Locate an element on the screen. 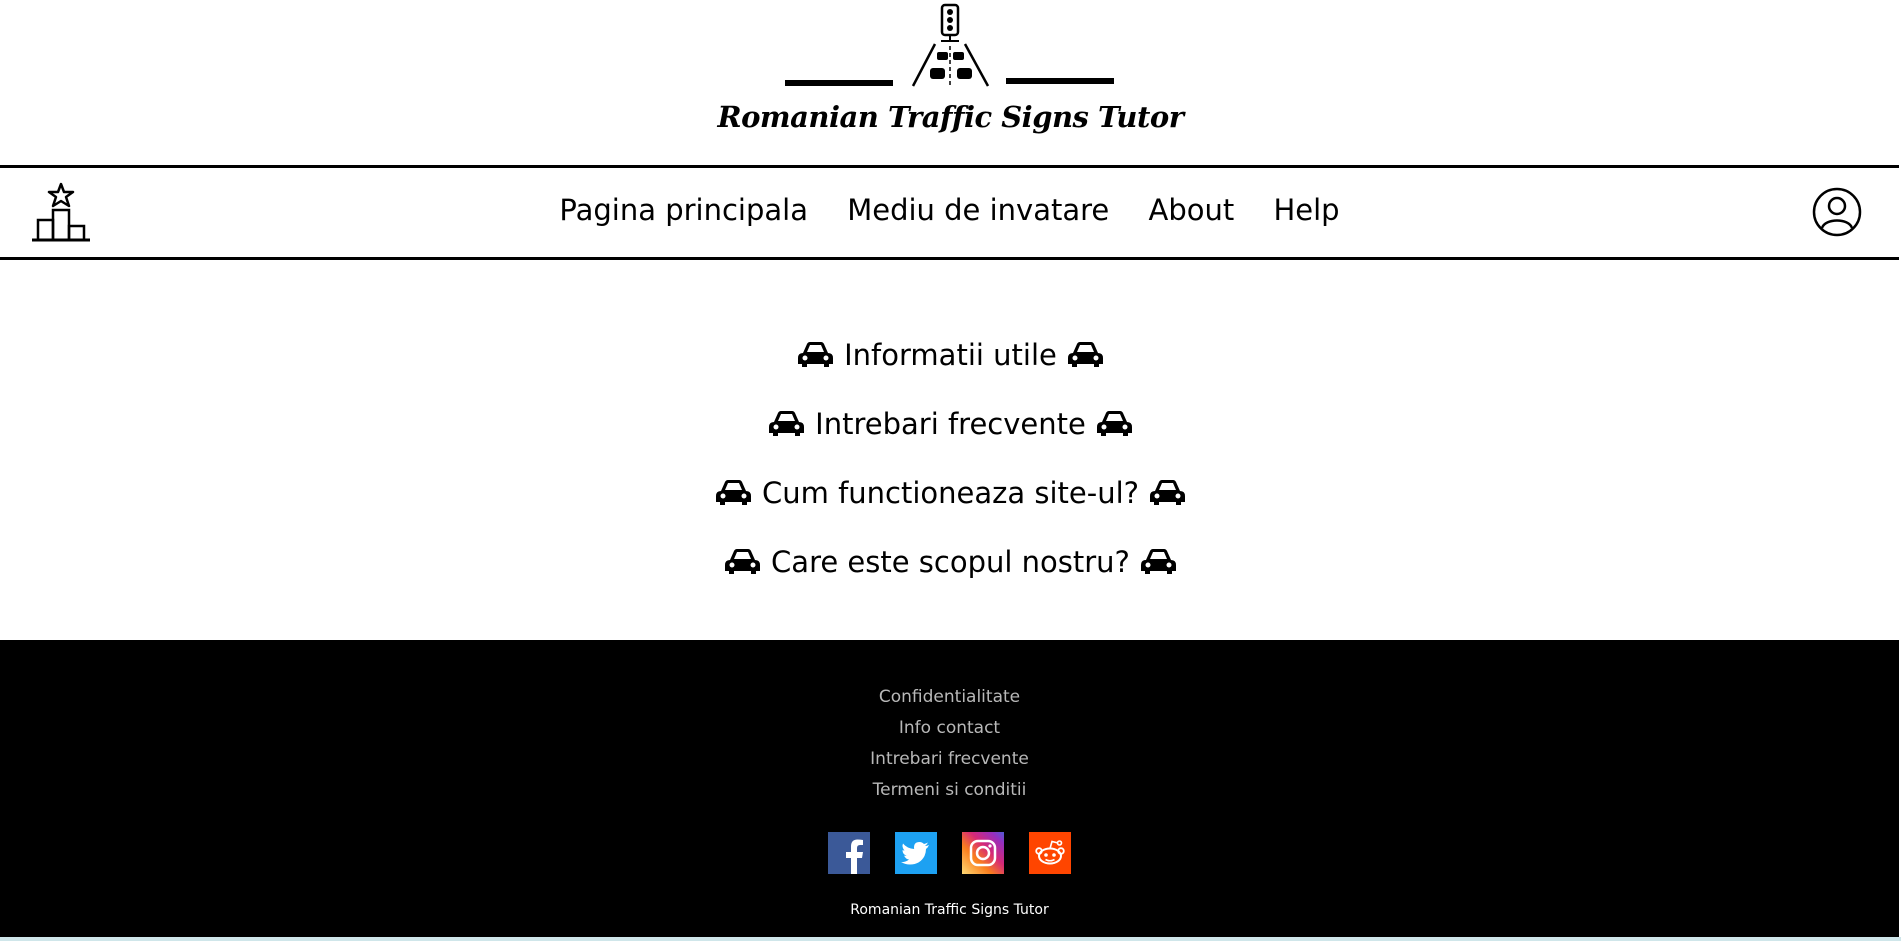 The width and height of the screenshot is (1901, 941). info-item-scopul-nostru: Care este scopul nostru? is located at coordinates (950, 561).